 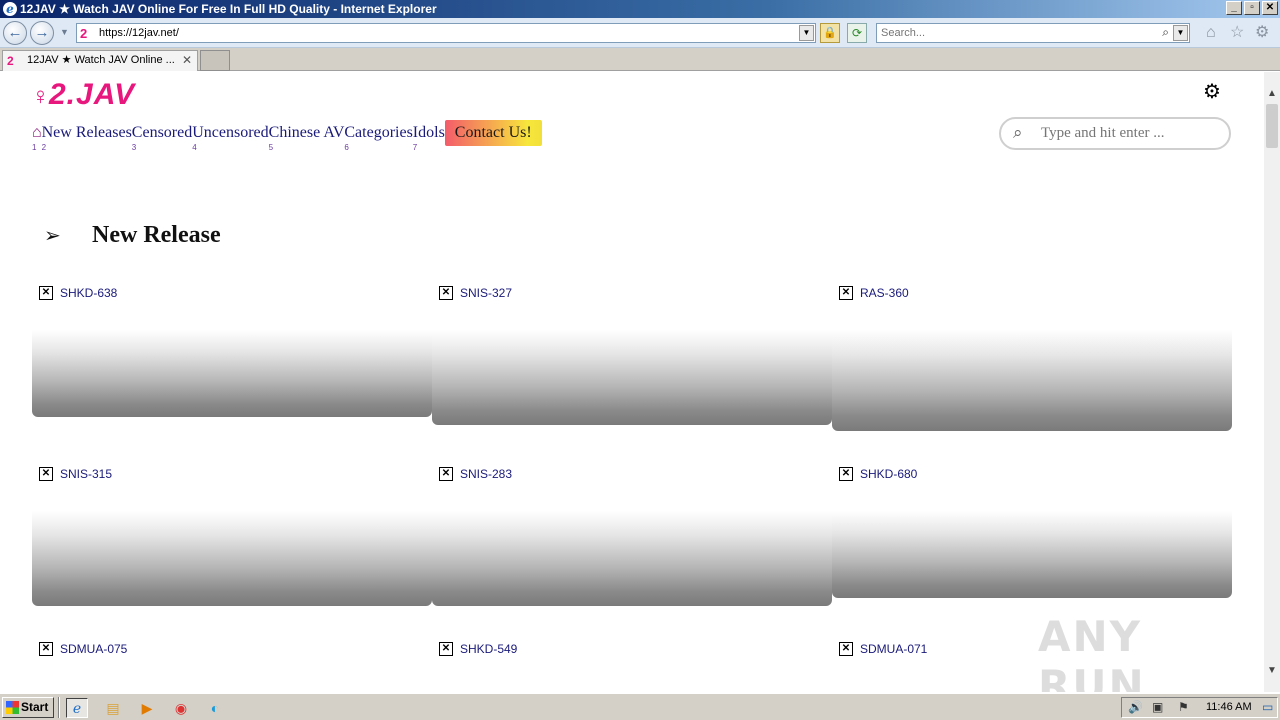 What do you see at coordinates (93, 649) in the screenshot?
I see `video-code: SDMUA-075` at bounding box center [93, 649].